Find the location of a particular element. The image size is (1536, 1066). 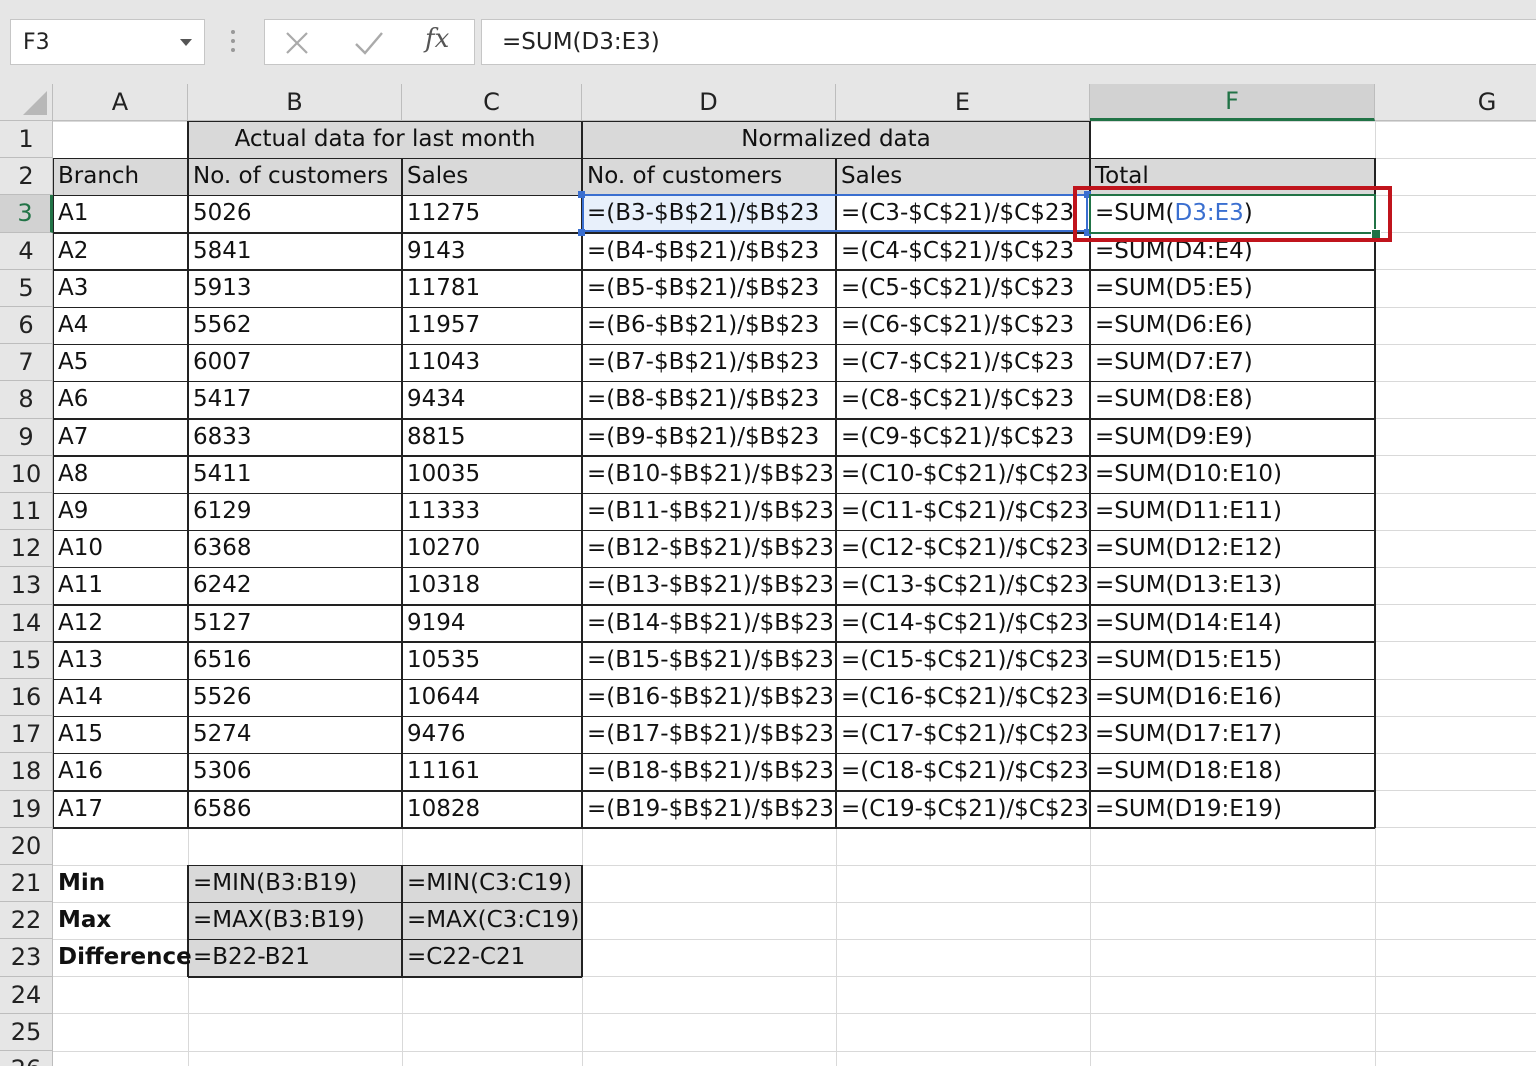

row-header-9: 9 is located at coordinates (26, 437).